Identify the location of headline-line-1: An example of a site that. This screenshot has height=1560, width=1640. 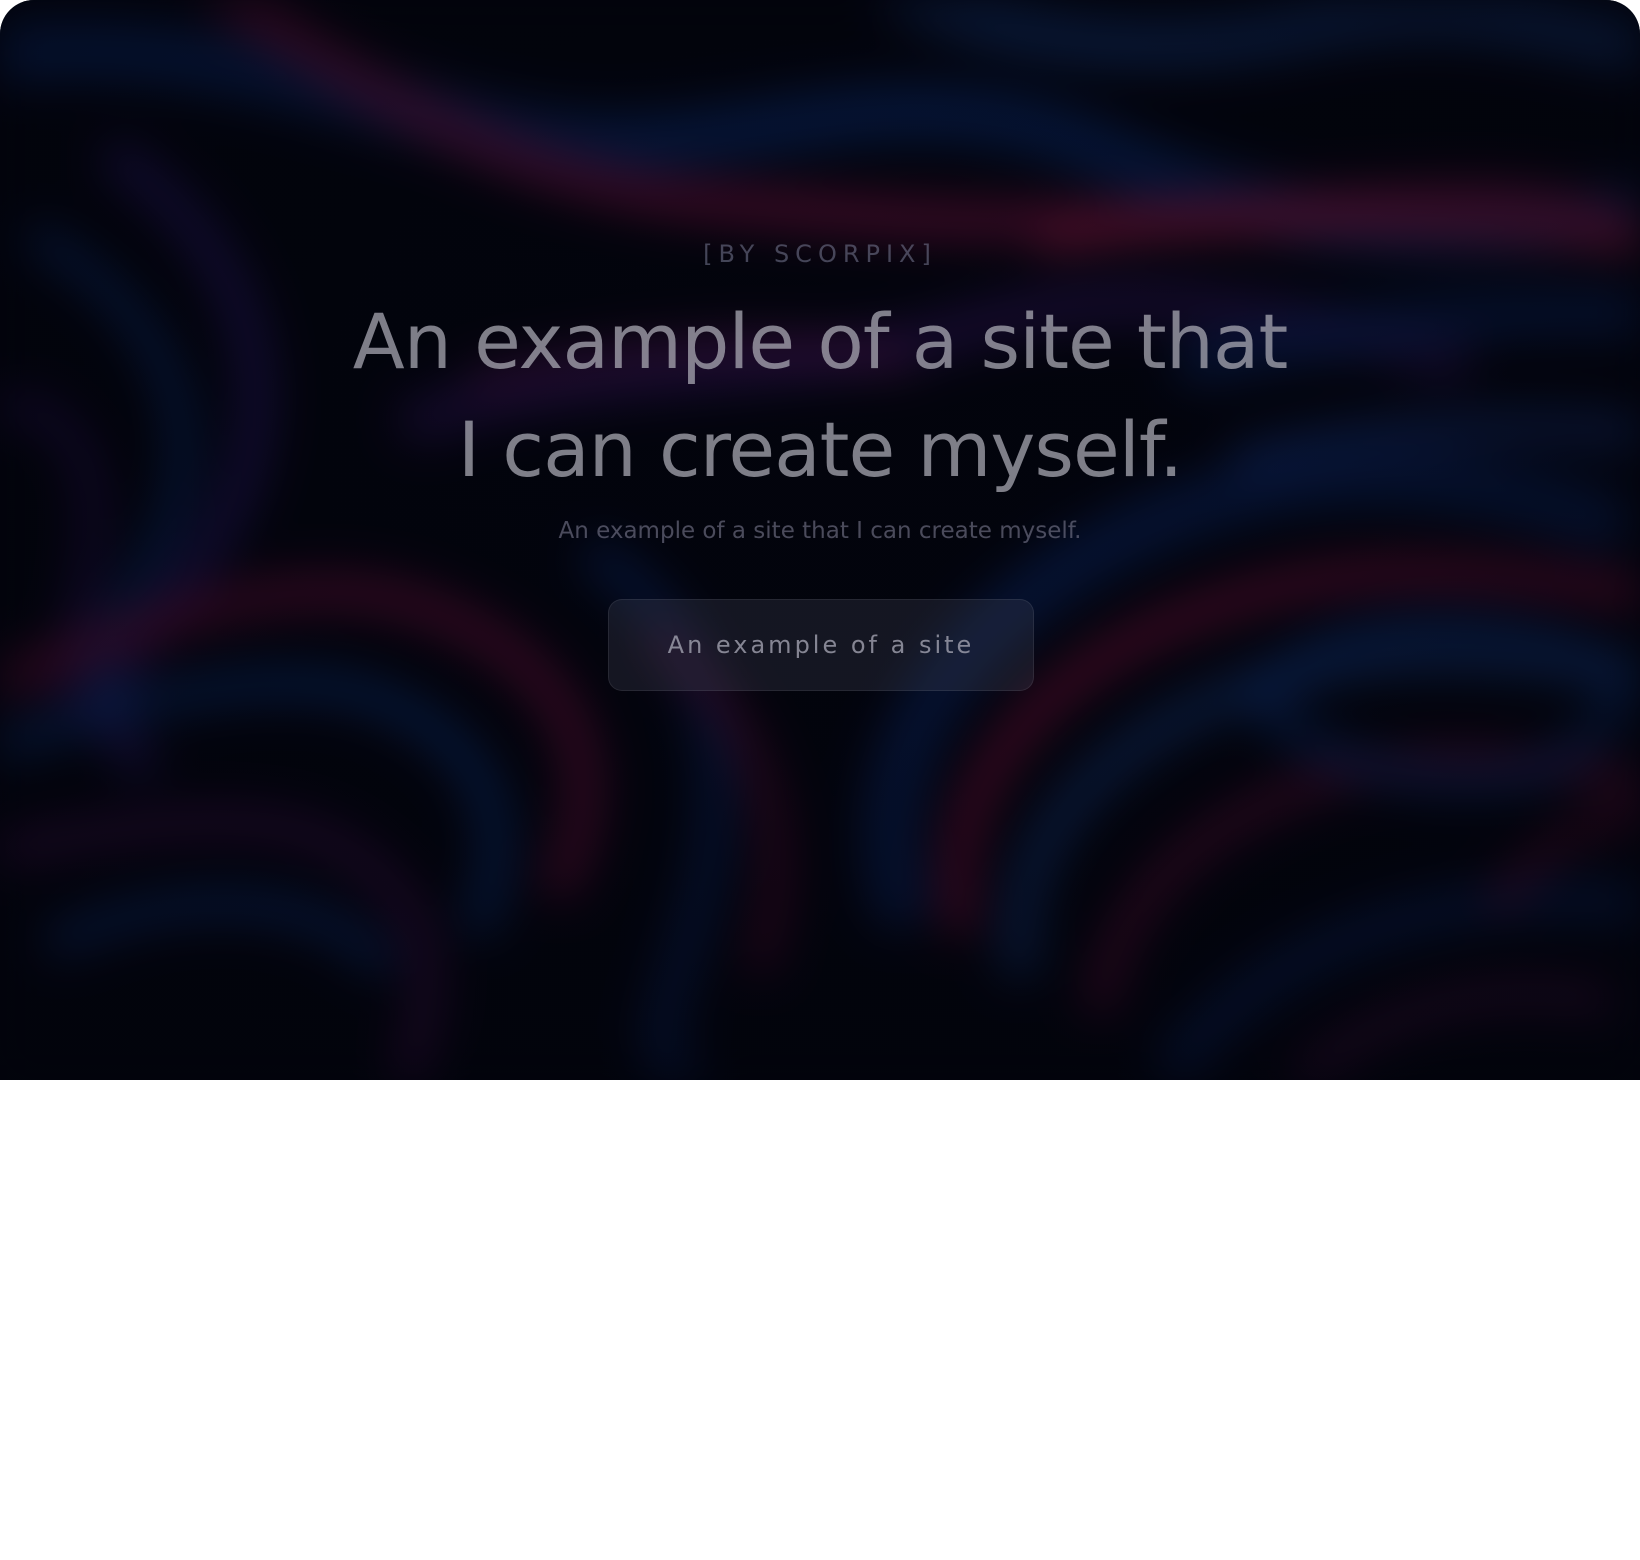
(820, 341).